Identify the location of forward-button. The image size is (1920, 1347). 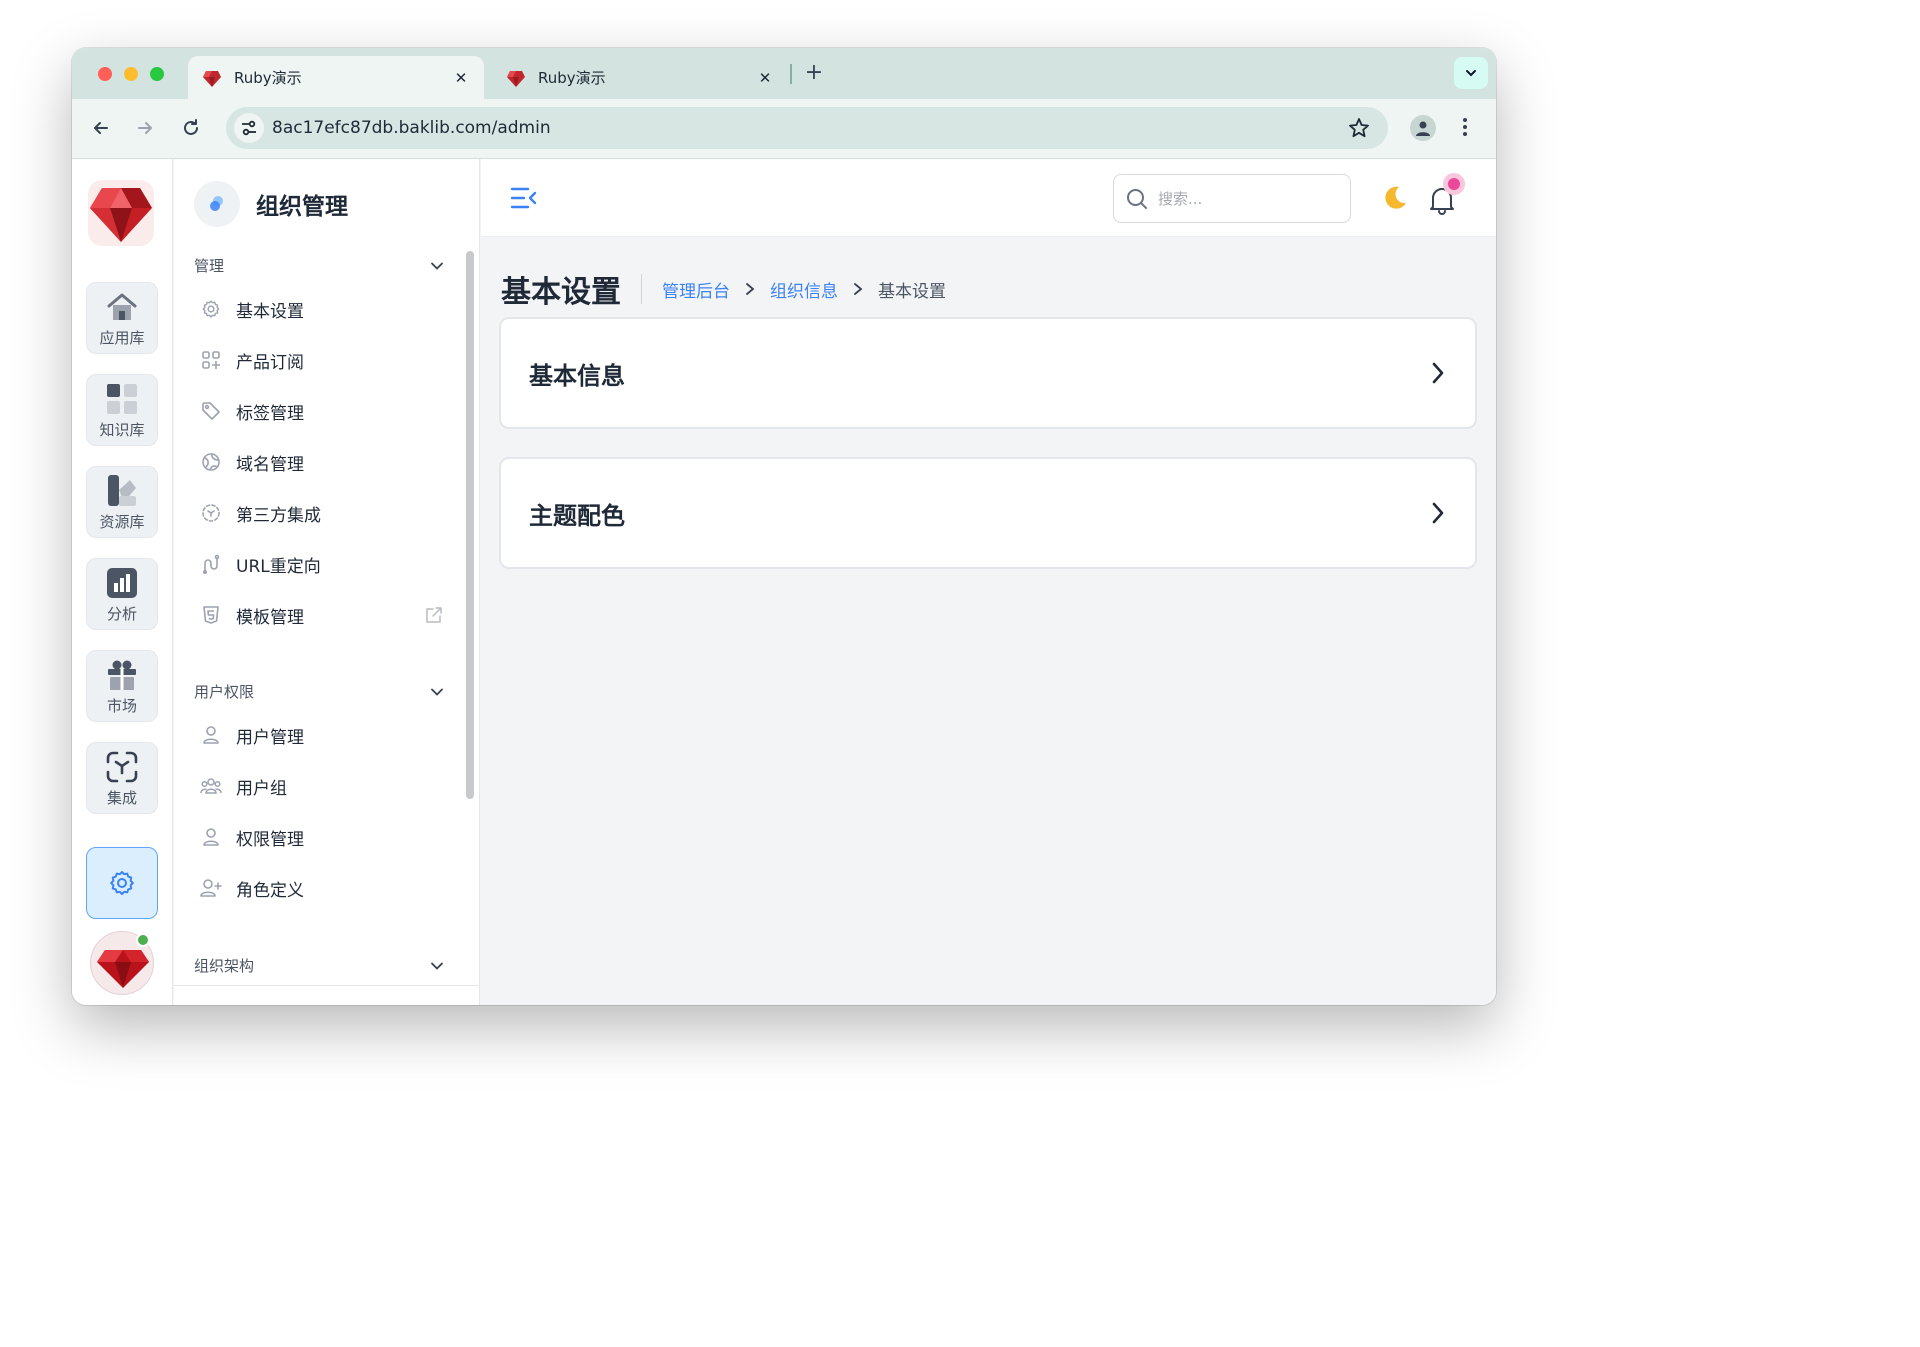
(145, 128).